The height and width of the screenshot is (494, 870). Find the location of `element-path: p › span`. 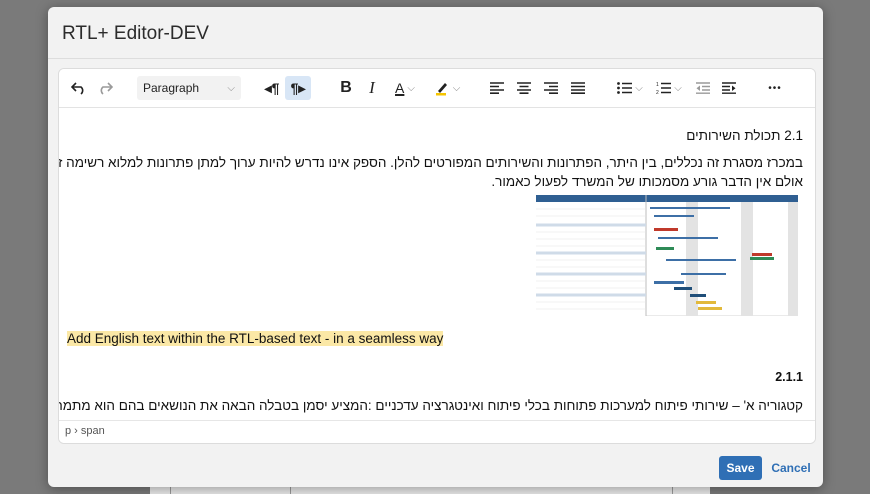

element-path: p › span is located at coordinates (85, 431).